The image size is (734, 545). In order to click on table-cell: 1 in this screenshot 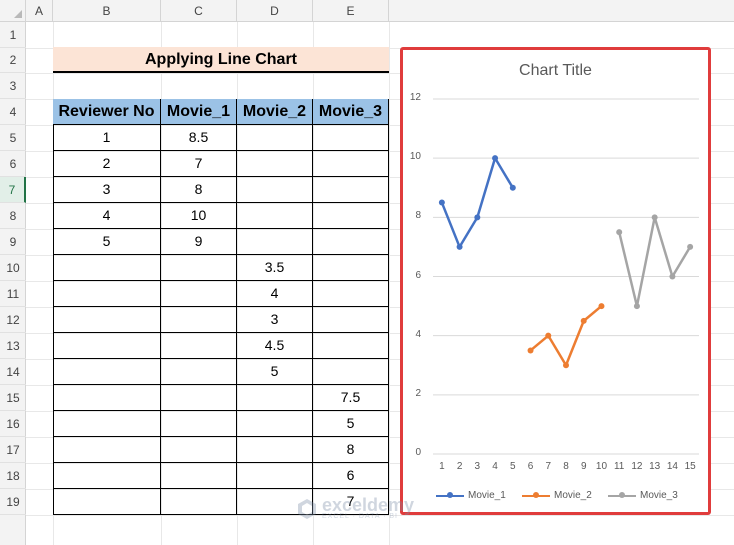, I will do `click(107, 138)`.